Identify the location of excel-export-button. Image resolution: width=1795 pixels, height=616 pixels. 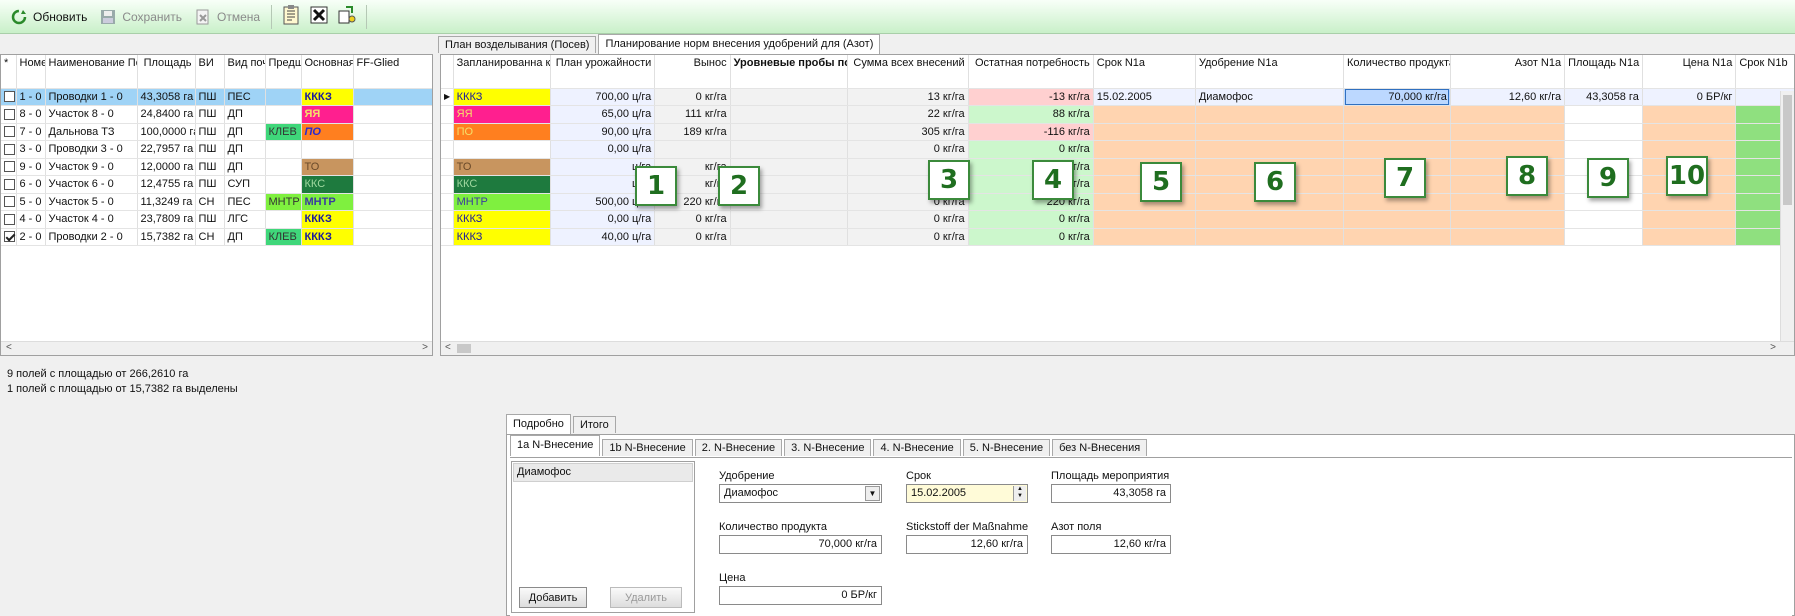
(319, 17).